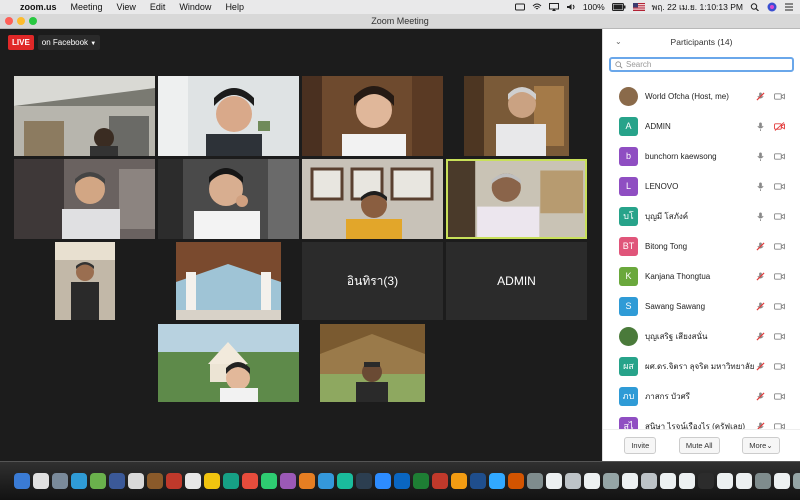 Image resolution: width=800 pixels, height=500 pixels. Describe the element at coordinates (87, 7) in the screenshot. I see `menu-meeting: Meeting` at that location.